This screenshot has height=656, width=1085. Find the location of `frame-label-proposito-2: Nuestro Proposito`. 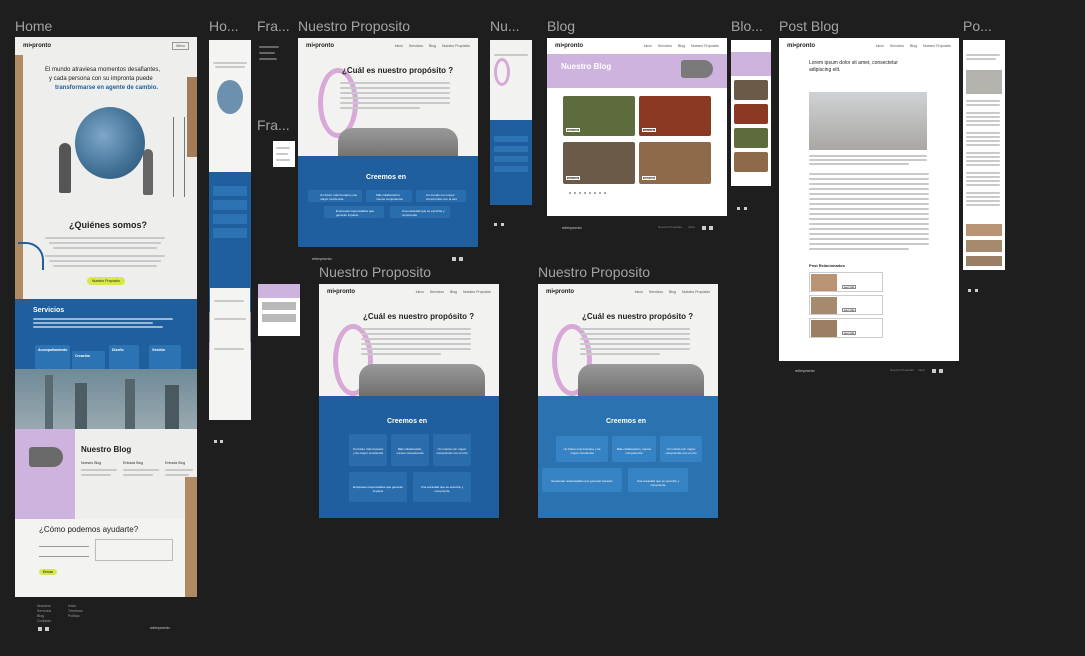

frame-label-proposito-2: Nuestro Proposito is located at coordinates (375, 272).